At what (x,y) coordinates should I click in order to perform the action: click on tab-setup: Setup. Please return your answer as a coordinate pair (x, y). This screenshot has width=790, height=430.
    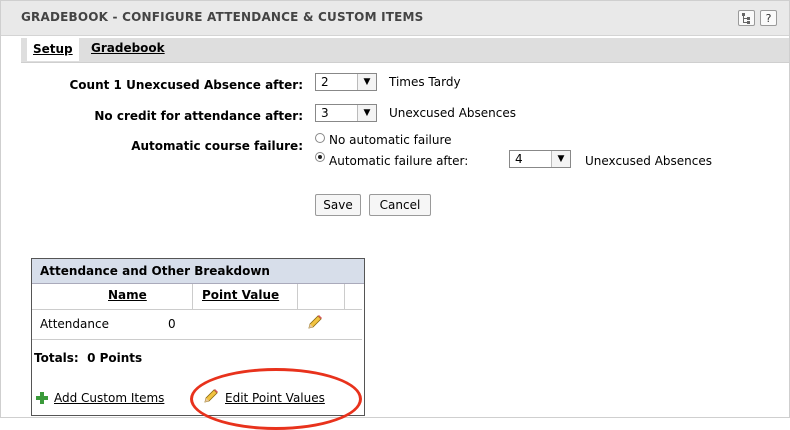
    Looking at the image, I should click on (53, 49).